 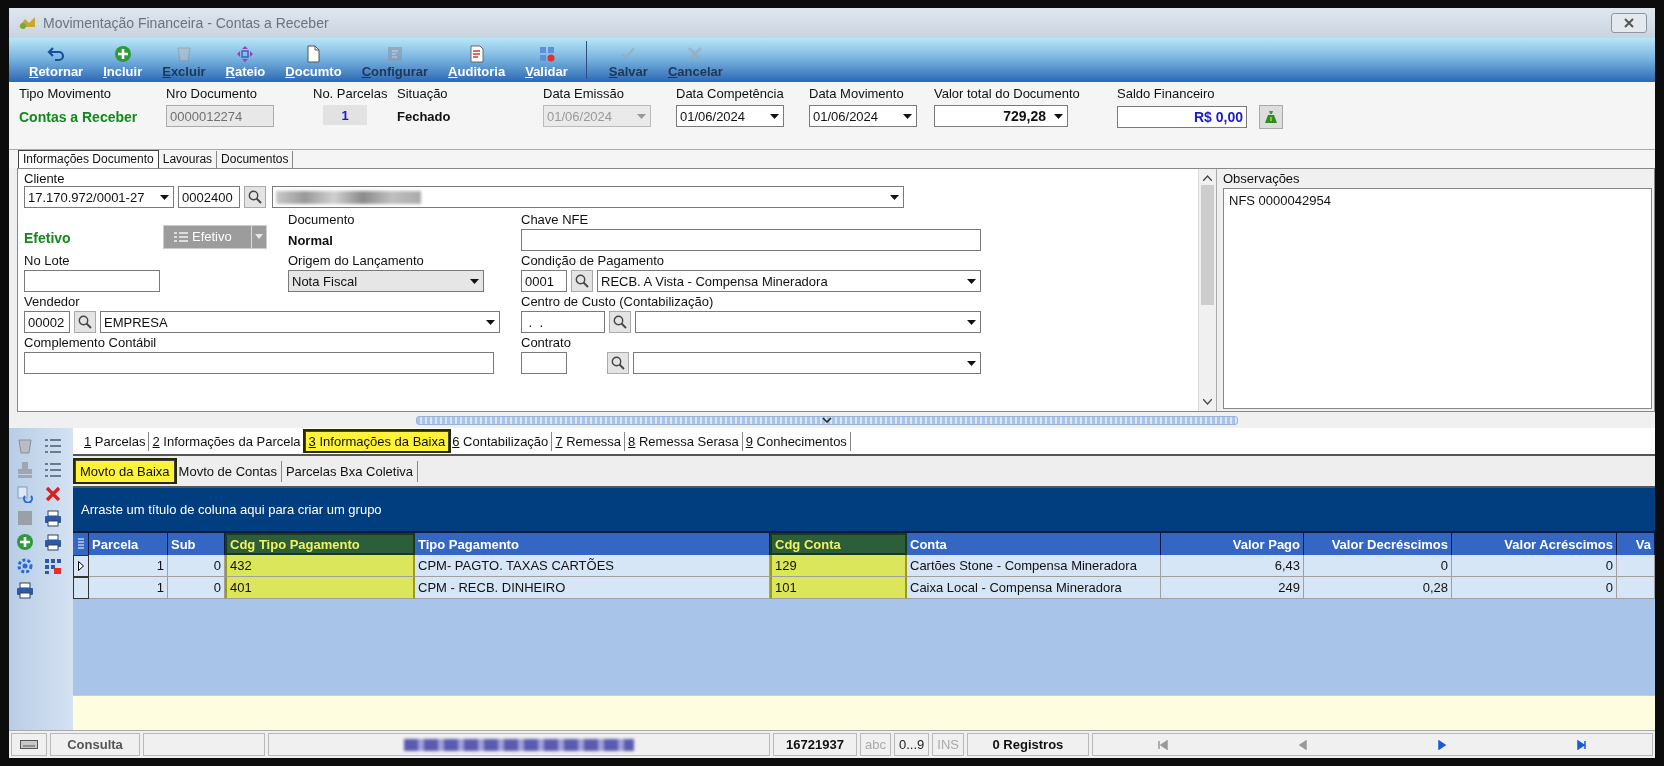 I want to click on column-header: Cdg Conta, so click(x=838, y=544).